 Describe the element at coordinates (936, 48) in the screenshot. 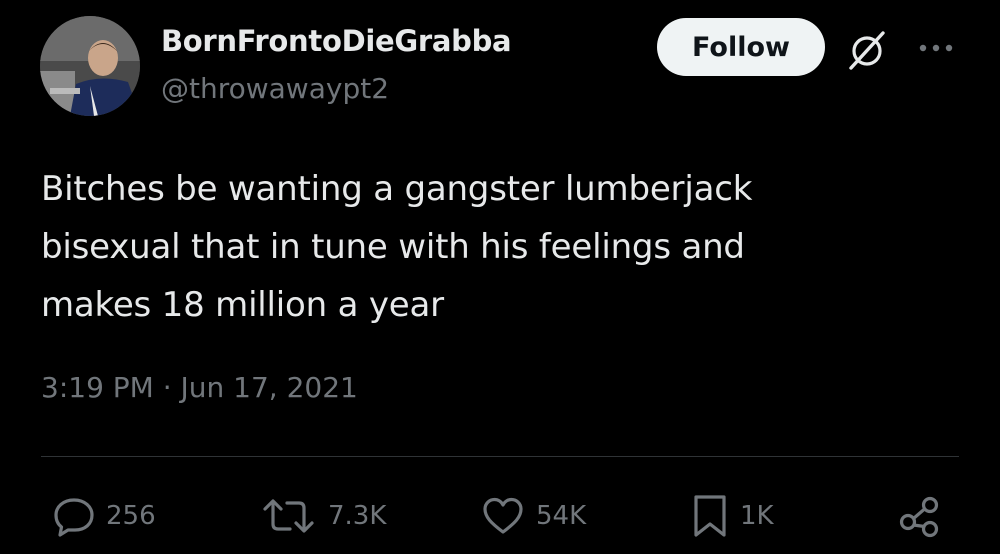

I see `more-dots-icon` at that location.